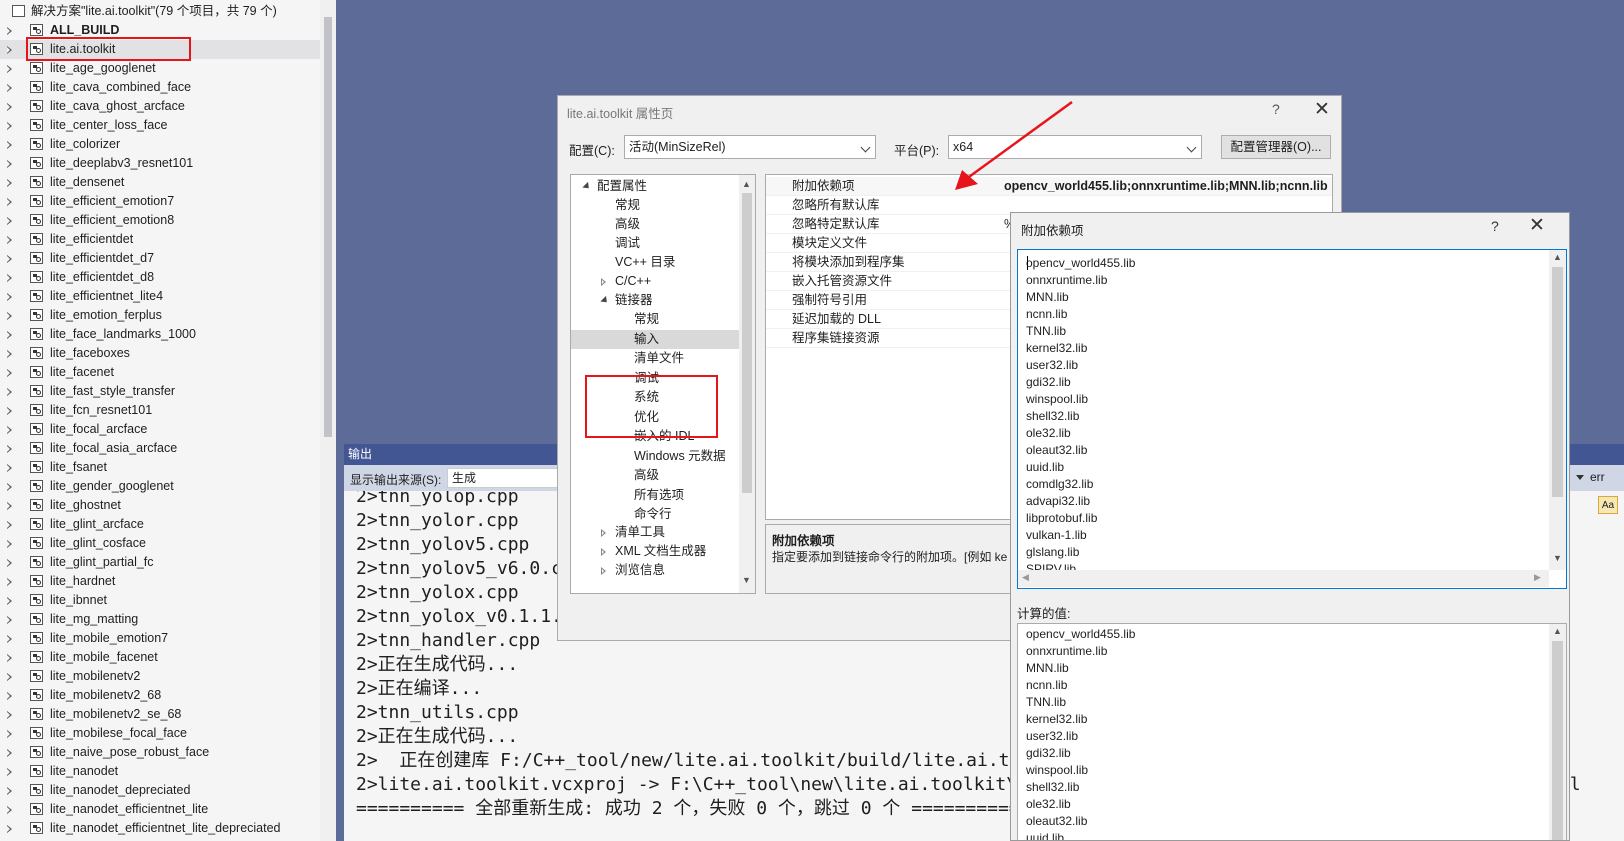 This screenshot has height=841, width=1624. I want to click on project-item: lite_face_landmarks_1000, so click(160, 334).